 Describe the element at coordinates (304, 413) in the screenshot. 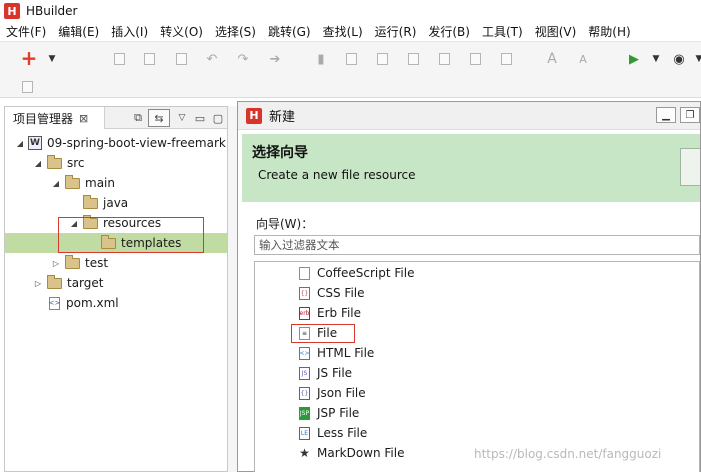

I see `jsp-file-icon: JSP` at that location.